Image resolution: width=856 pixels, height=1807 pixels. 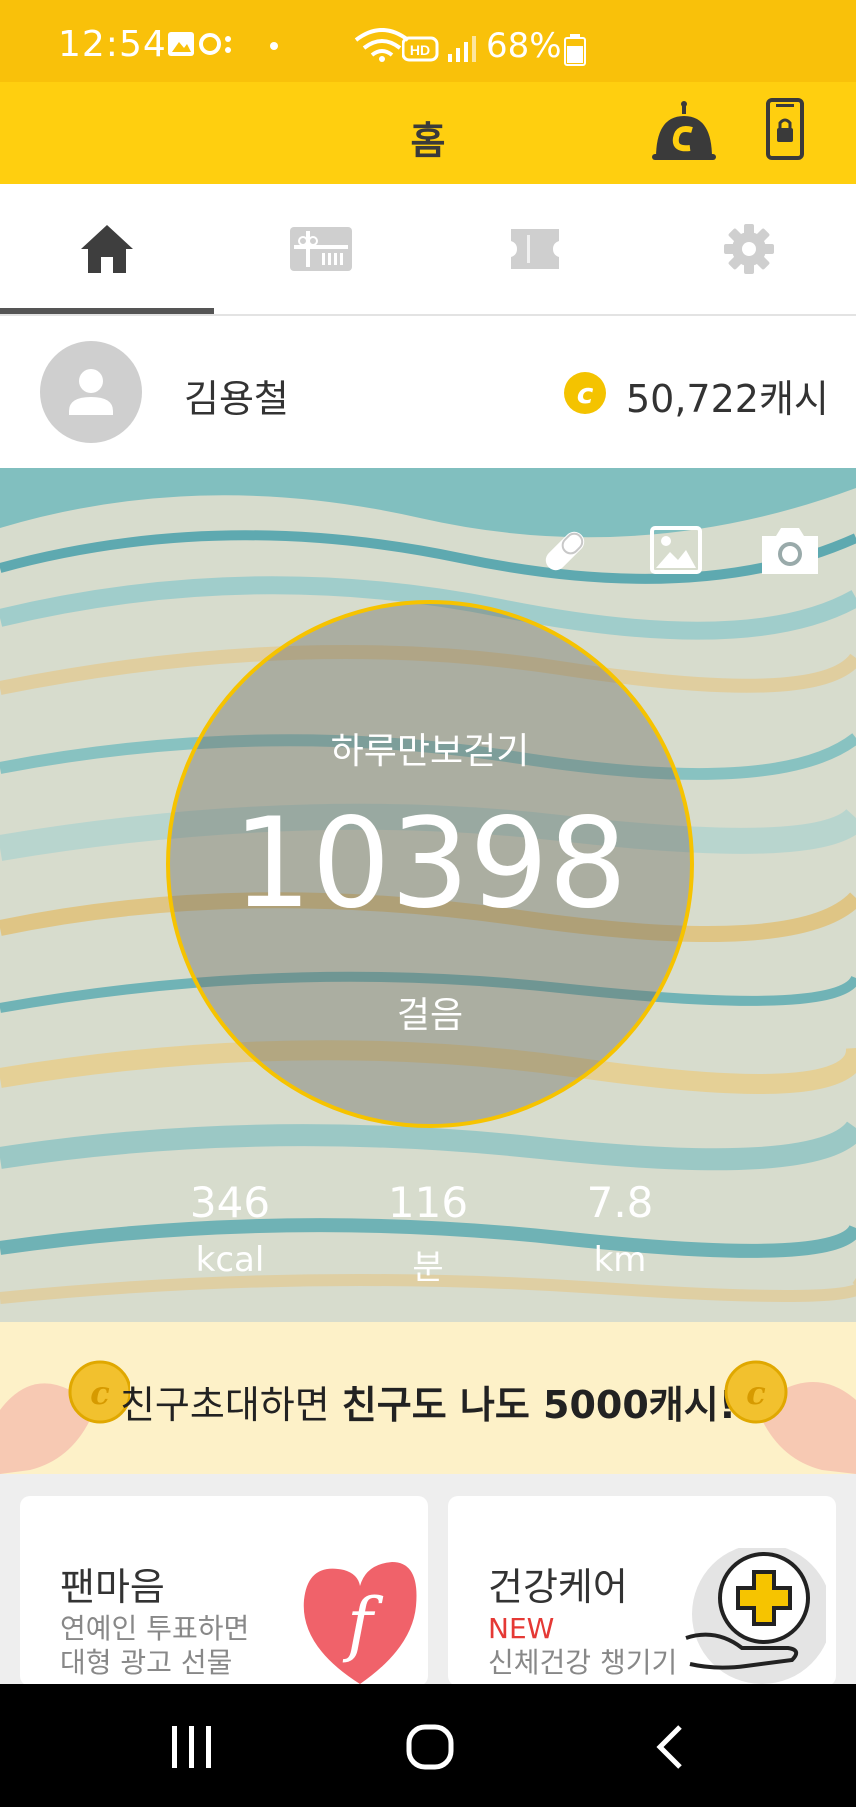 What do you see at coordinates (428, 1268) in the screenshot?
I see `minutes-unit: 분` at bounding box center [428, 1268].